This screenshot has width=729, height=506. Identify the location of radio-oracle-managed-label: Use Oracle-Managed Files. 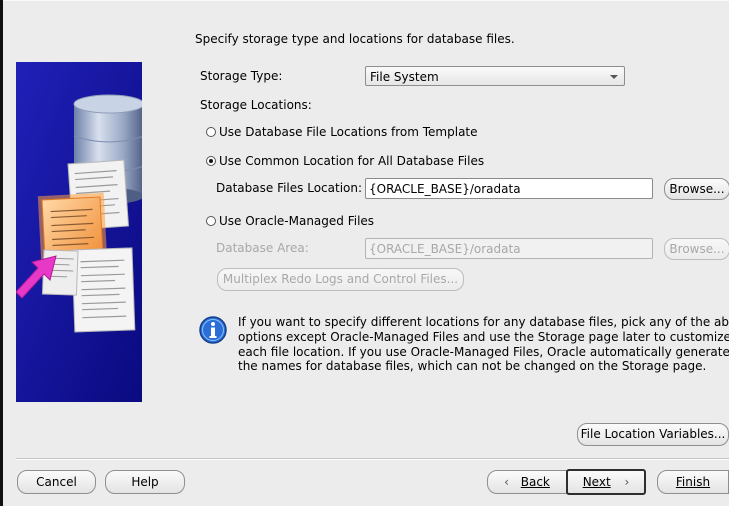
(296, 221).